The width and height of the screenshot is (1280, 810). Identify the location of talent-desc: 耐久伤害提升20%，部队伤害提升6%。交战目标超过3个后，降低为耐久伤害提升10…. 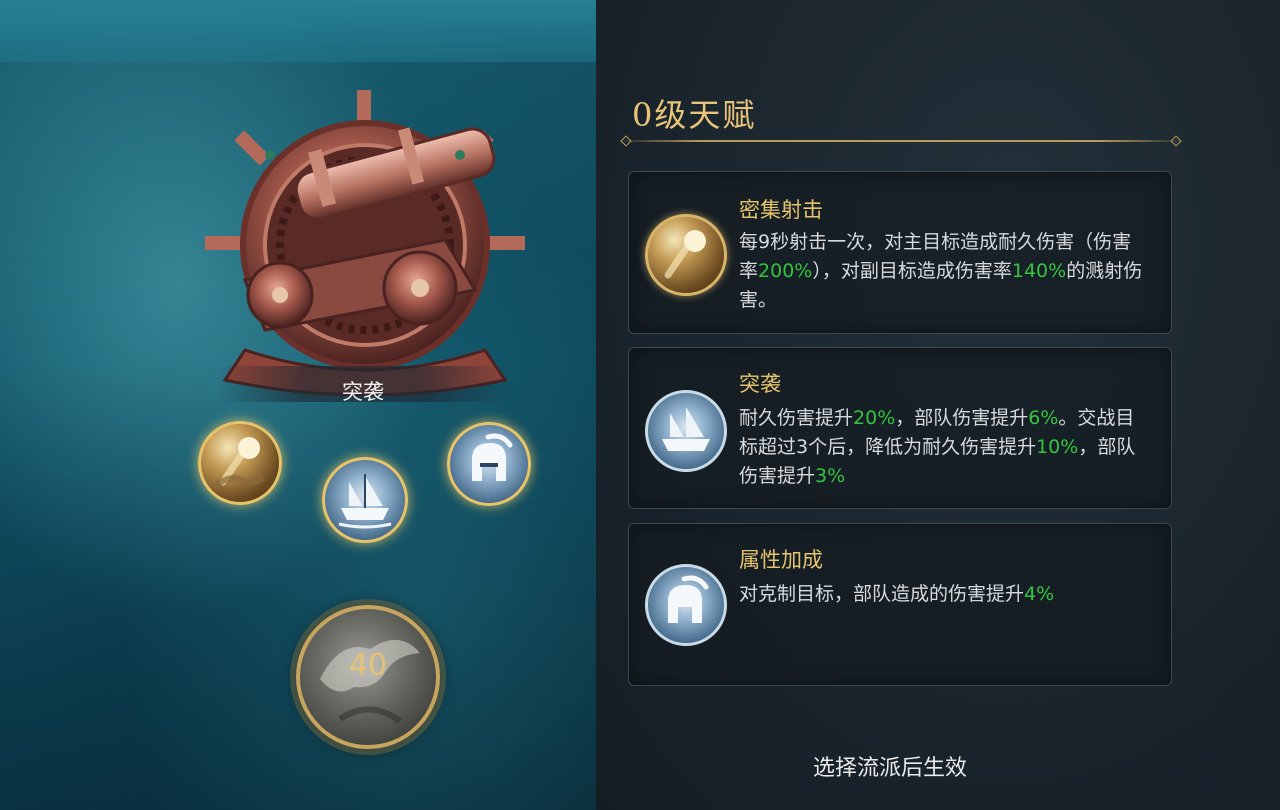
(937, 447).